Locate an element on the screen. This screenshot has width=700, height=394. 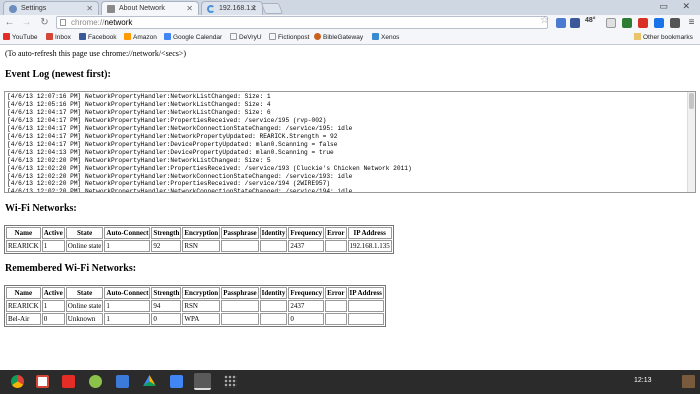
app-launcher-icon is located at coordinates (230, 381).